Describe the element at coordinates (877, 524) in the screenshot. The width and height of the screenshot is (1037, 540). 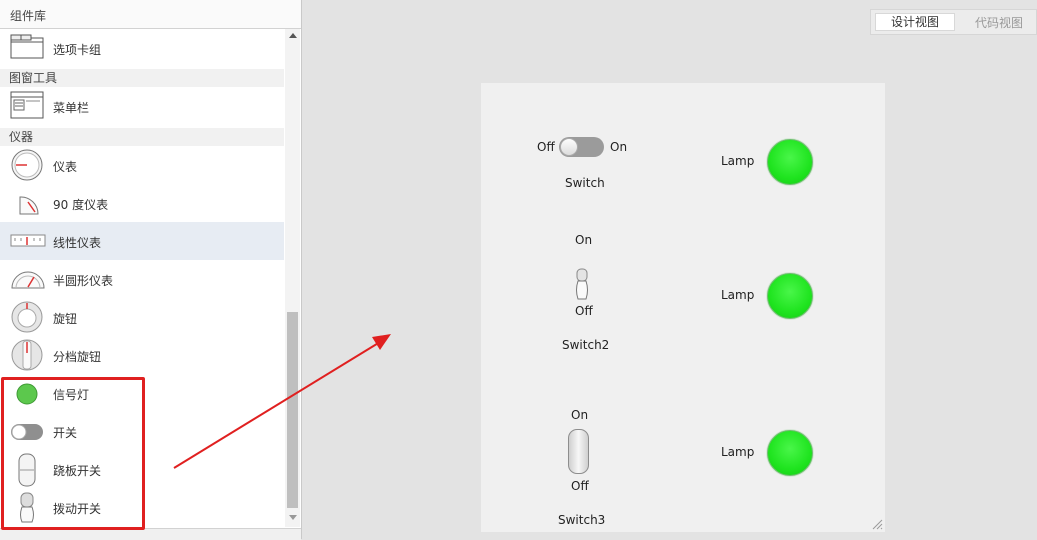
I see `resize-grip-icon` at that location.